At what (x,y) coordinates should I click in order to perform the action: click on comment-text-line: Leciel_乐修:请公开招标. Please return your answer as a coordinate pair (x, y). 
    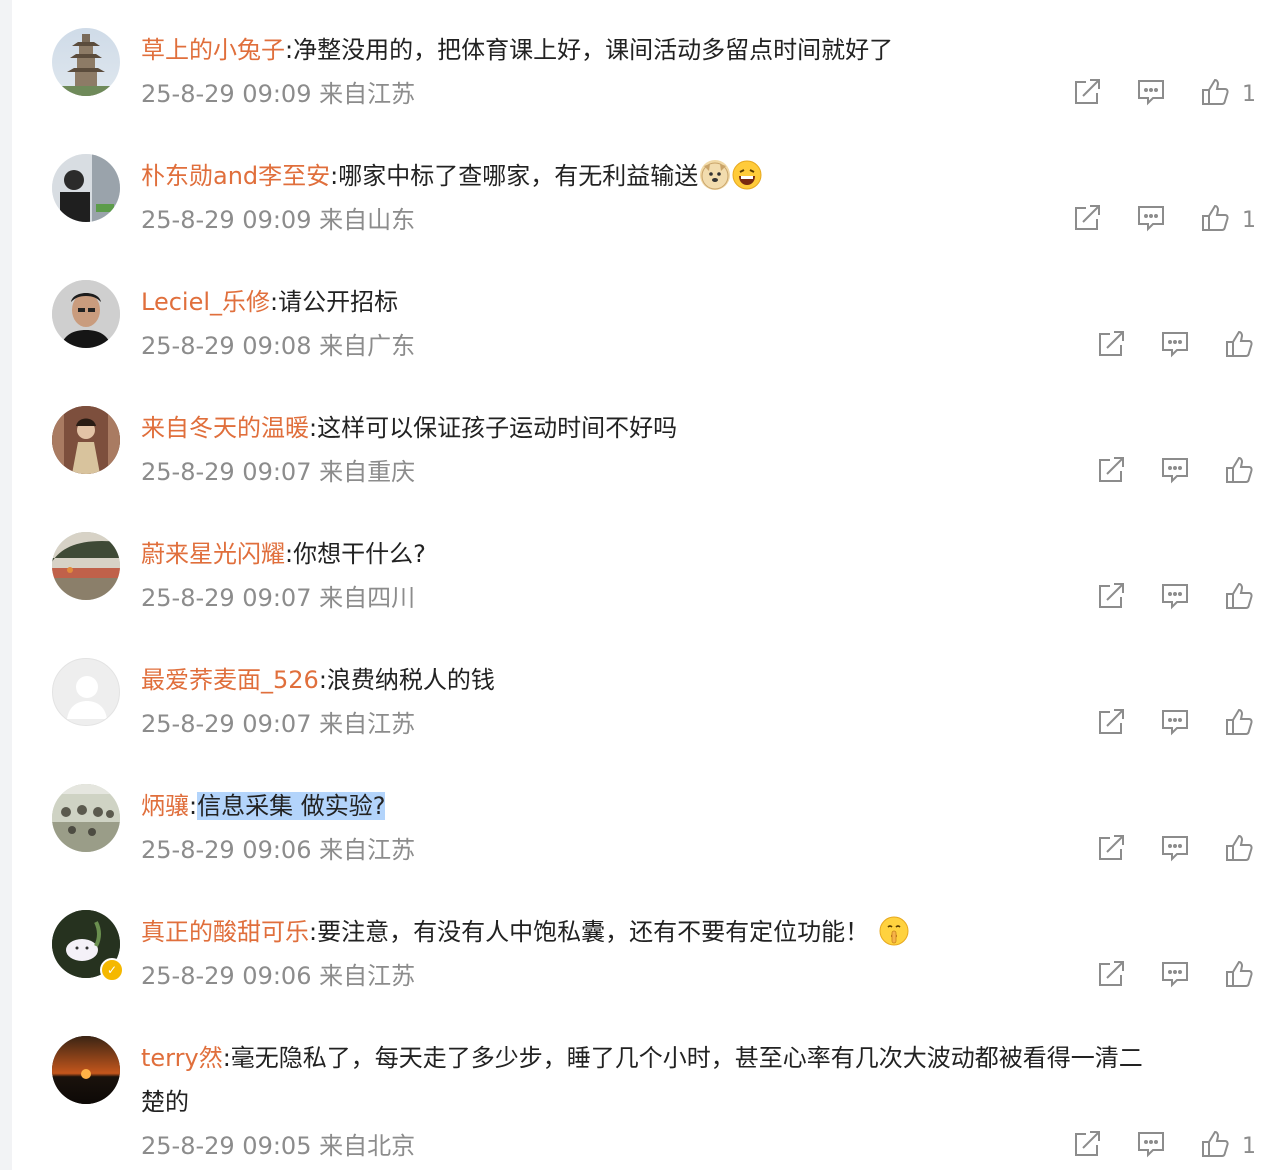
    Looking at the image, I should click on (270, 302).